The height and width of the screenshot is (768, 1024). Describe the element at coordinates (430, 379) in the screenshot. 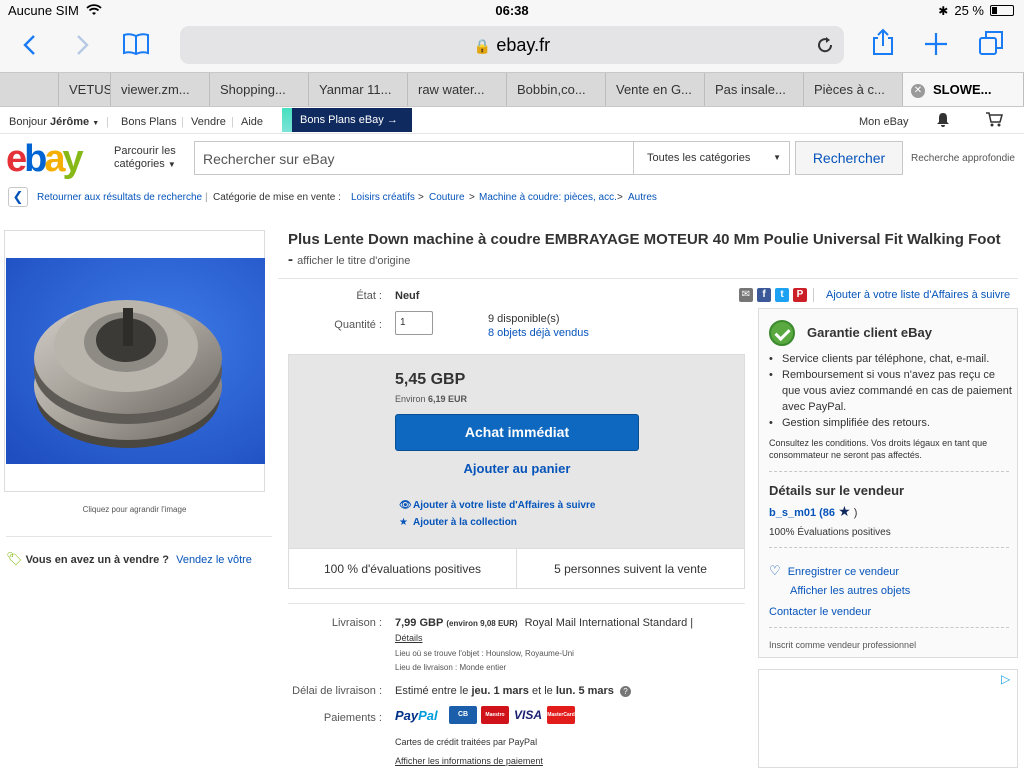

I see `price: 5,45 GBP` at that location.